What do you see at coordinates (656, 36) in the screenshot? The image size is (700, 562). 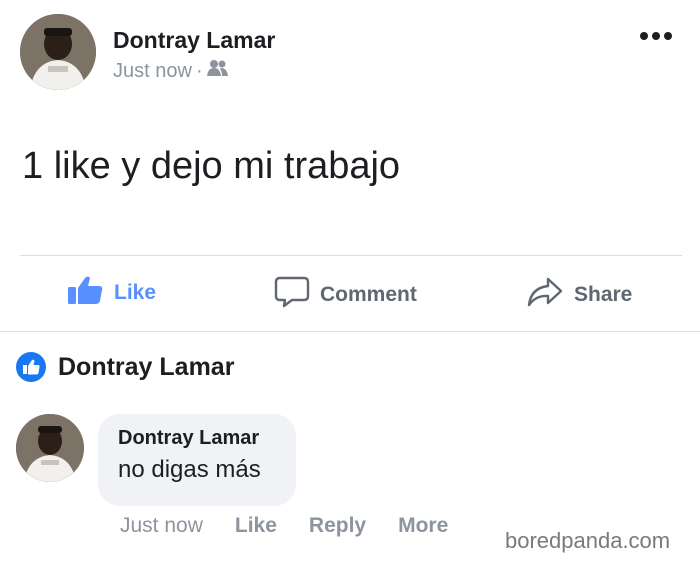 I see `more-dots-icon` at bounding box center [656, 36].